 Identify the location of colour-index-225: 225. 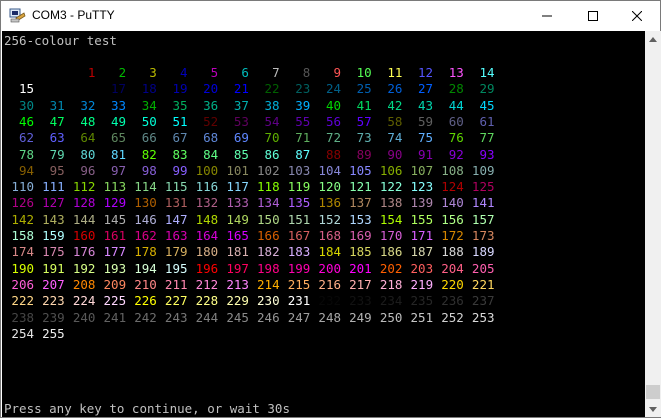
(115, 301).